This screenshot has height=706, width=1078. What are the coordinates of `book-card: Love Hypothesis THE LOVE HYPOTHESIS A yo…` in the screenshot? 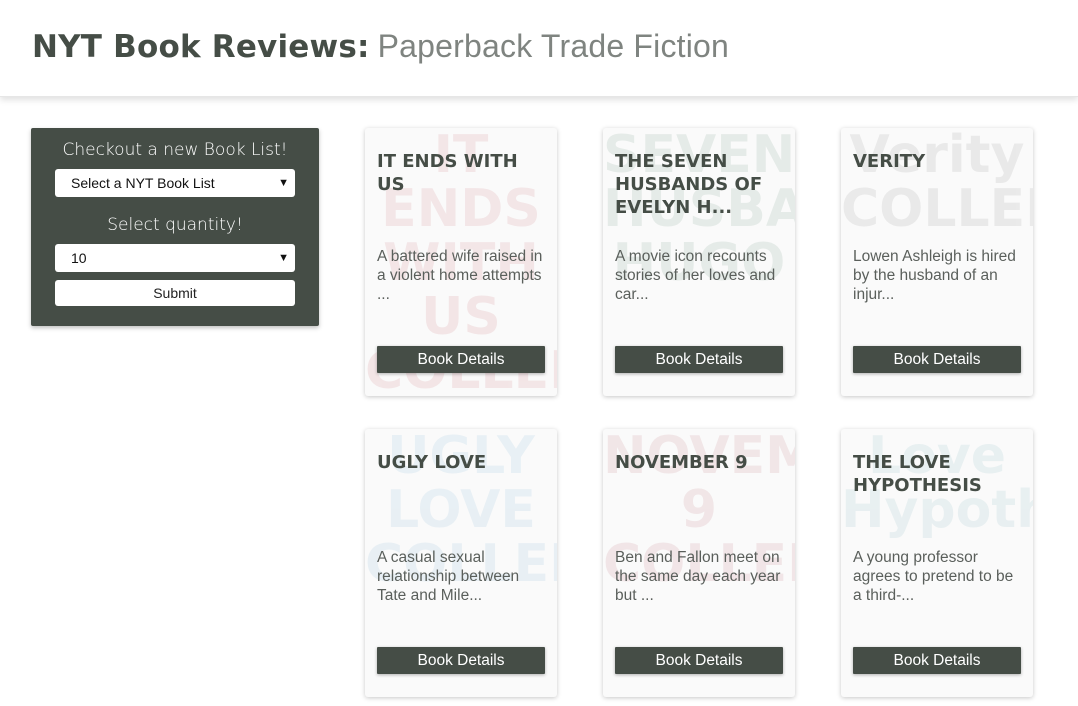 It's located at (937, 563).